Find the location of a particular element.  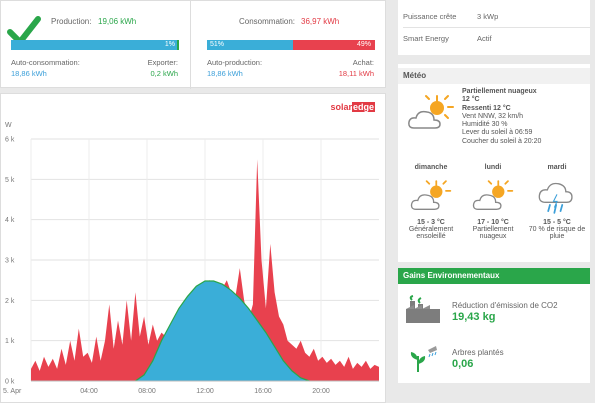

co2-value: 19,43 kg is located at coordinates (474, 317).